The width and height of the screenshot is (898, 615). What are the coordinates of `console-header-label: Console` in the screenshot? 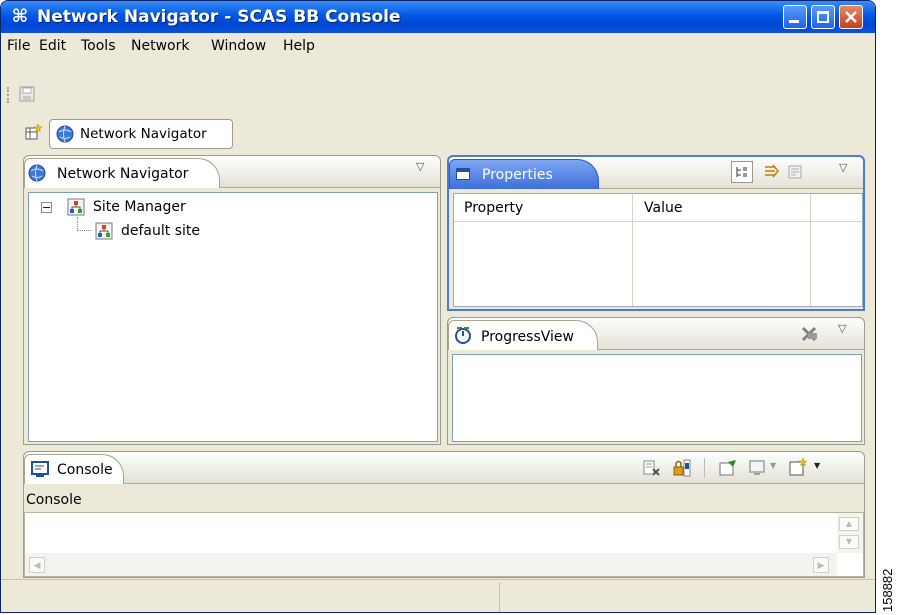 It's located at (54, 500).